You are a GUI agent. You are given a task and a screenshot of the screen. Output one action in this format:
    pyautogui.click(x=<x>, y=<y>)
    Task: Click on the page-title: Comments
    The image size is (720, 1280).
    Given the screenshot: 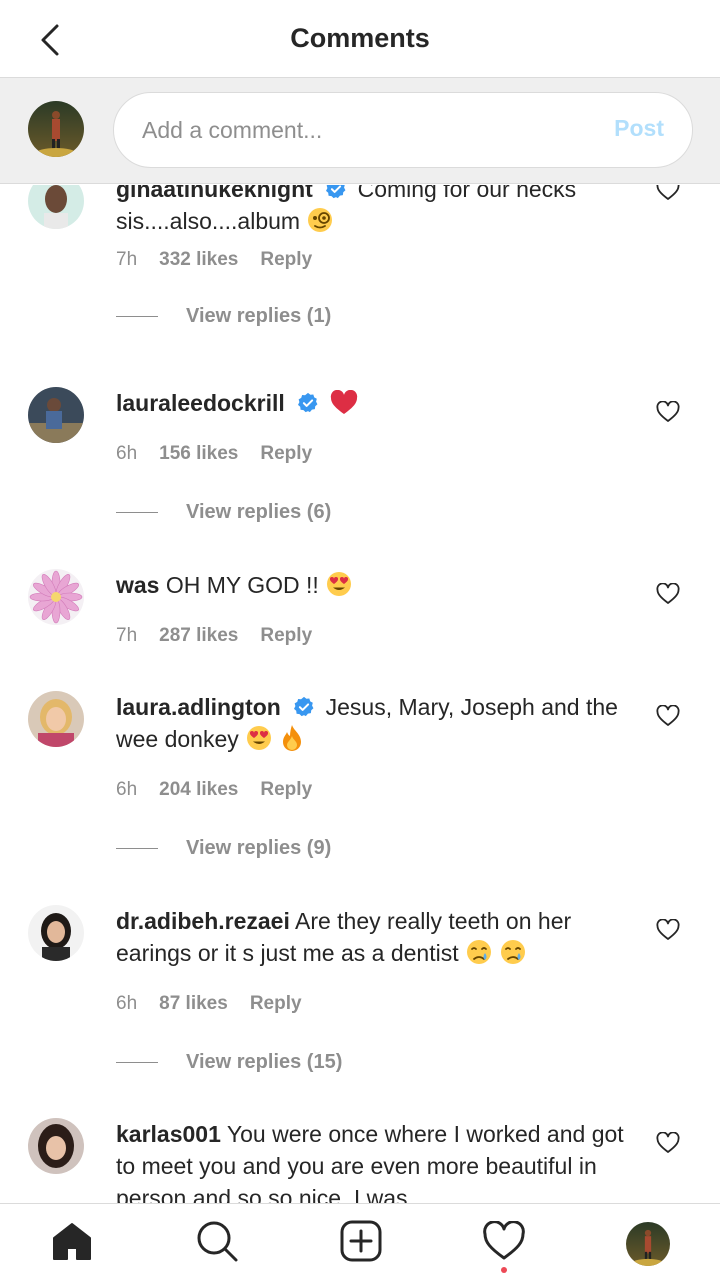 What is the action you would take?
    pyautogui.click(x=360, y=38)
    